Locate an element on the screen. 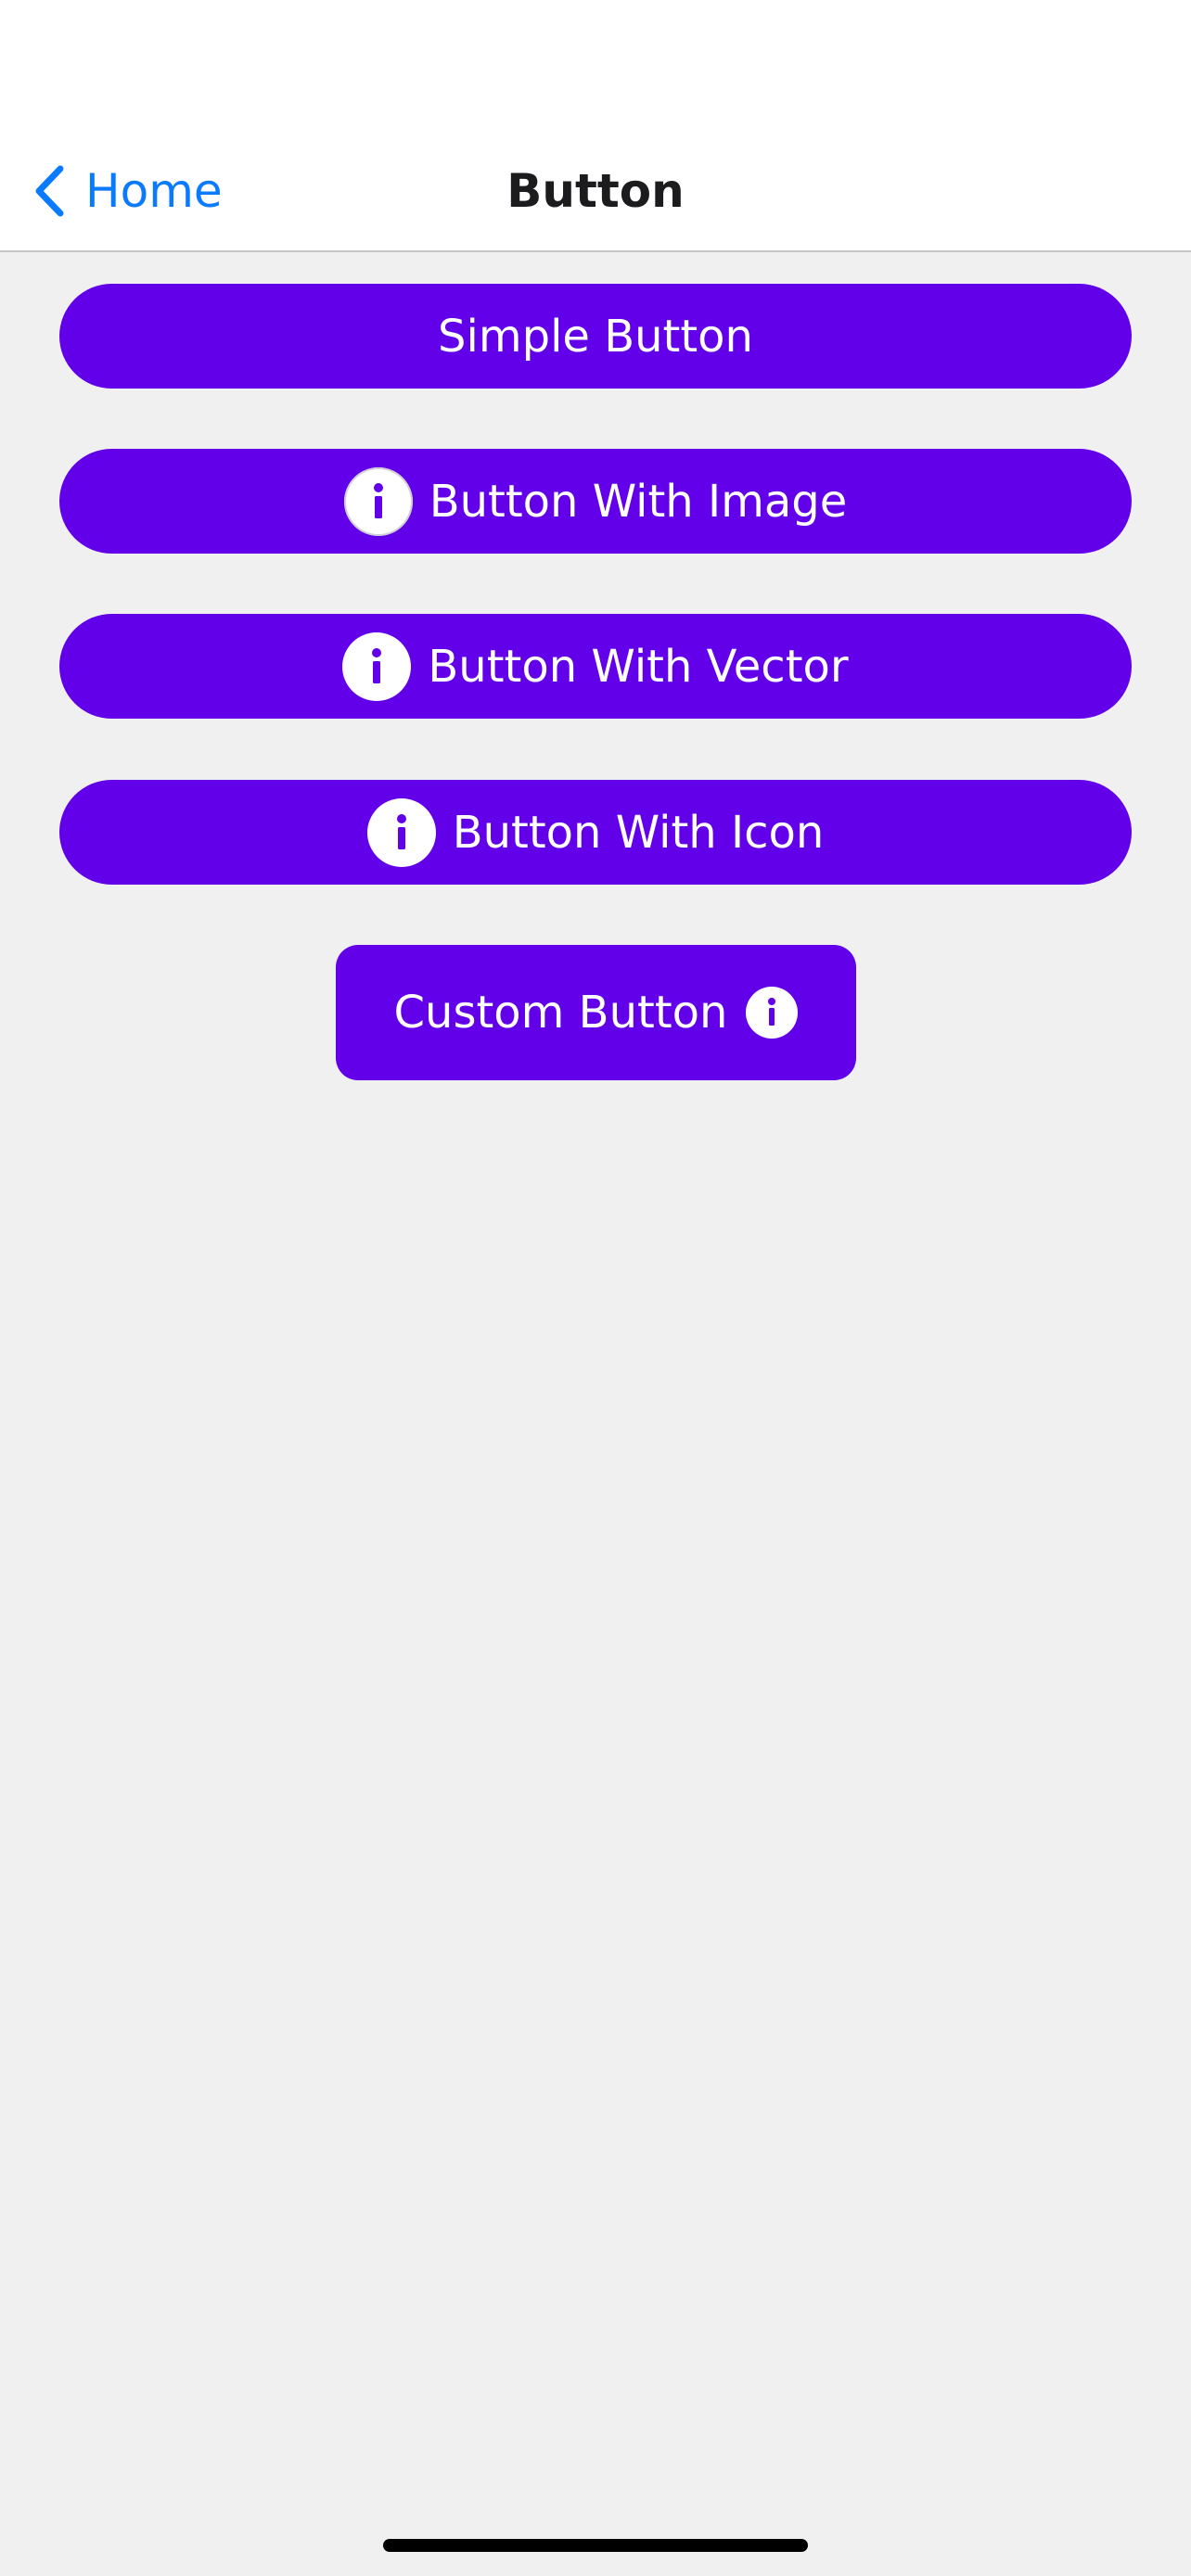  home-indicator is located at coordinates (595, 2545).